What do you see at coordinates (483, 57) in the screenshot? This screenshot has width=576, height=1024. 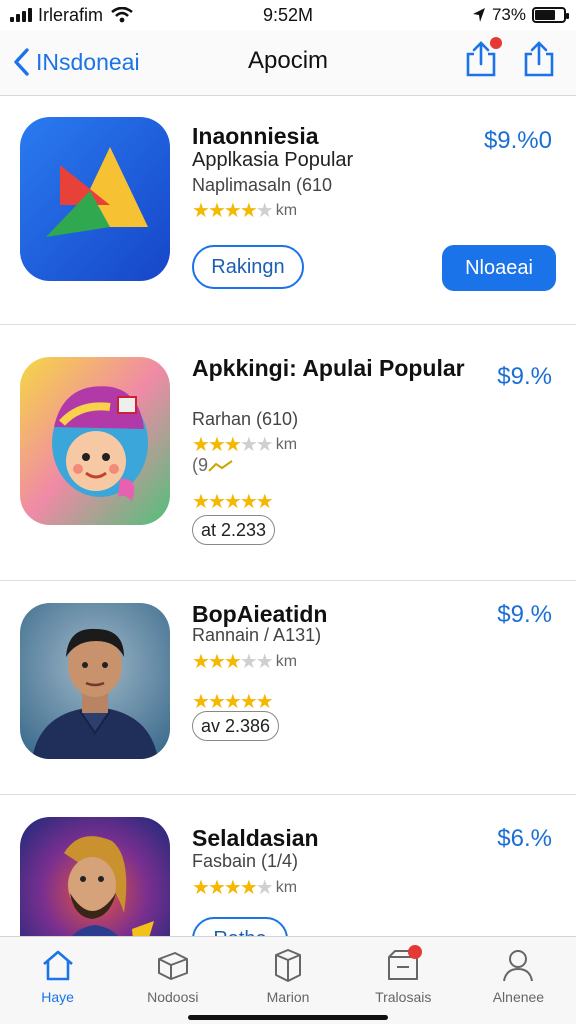 I see `share-button-badged` at bounding box center [483, 57].